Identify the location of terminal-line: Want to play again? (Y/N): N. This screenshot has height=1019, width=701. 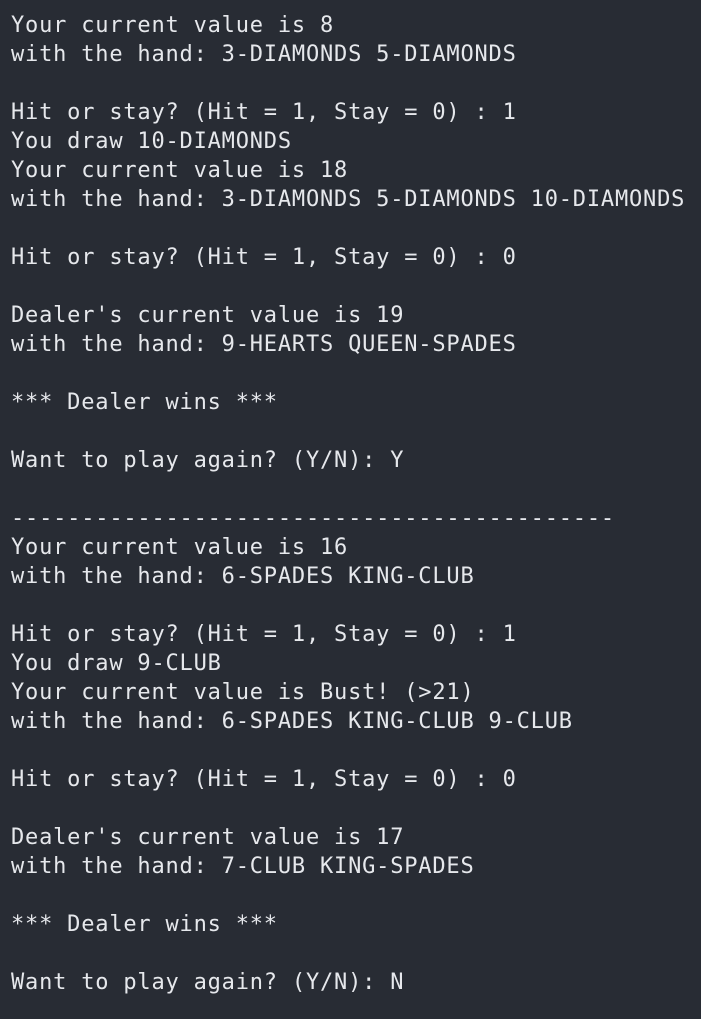
(208, 982).